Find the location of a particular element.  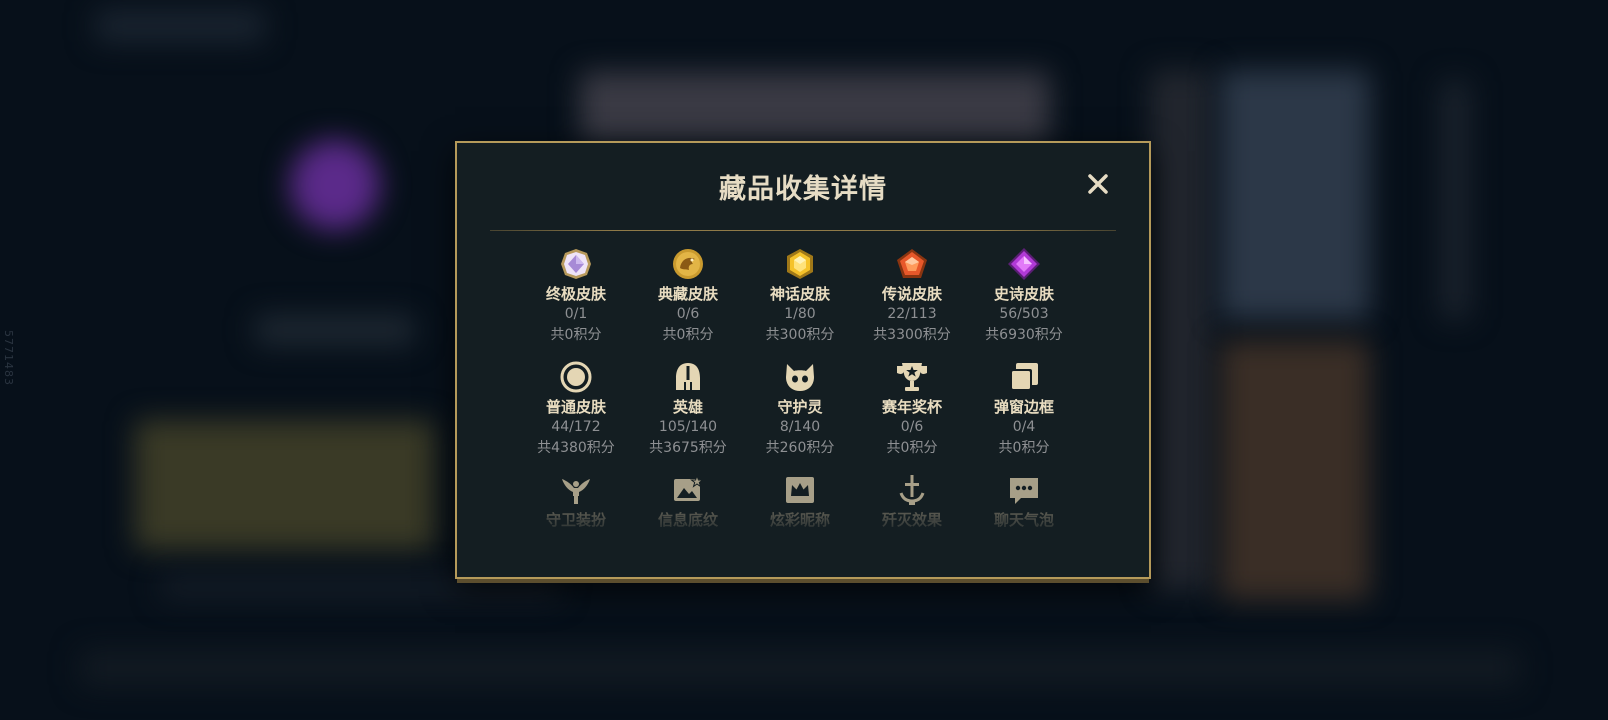

dragon-emblem-icon is located at coordinates (688, 264).